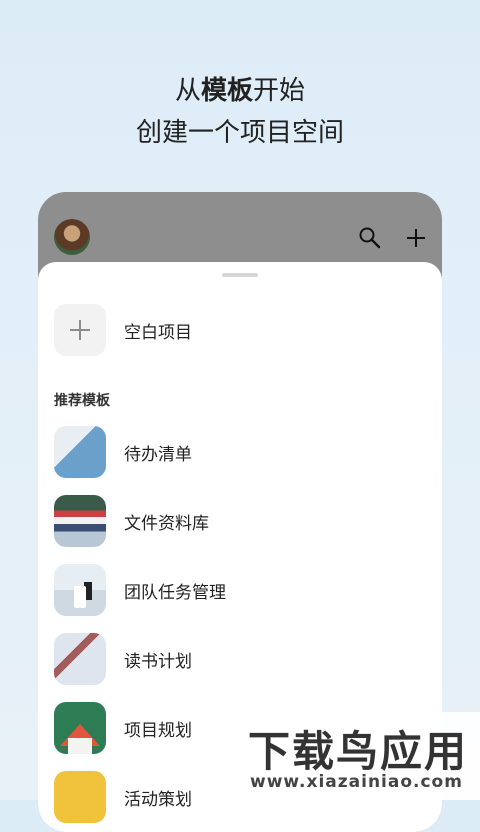  Describe the element at coordinates (72, 237) in the screenshot. I see `avatar` at that location.